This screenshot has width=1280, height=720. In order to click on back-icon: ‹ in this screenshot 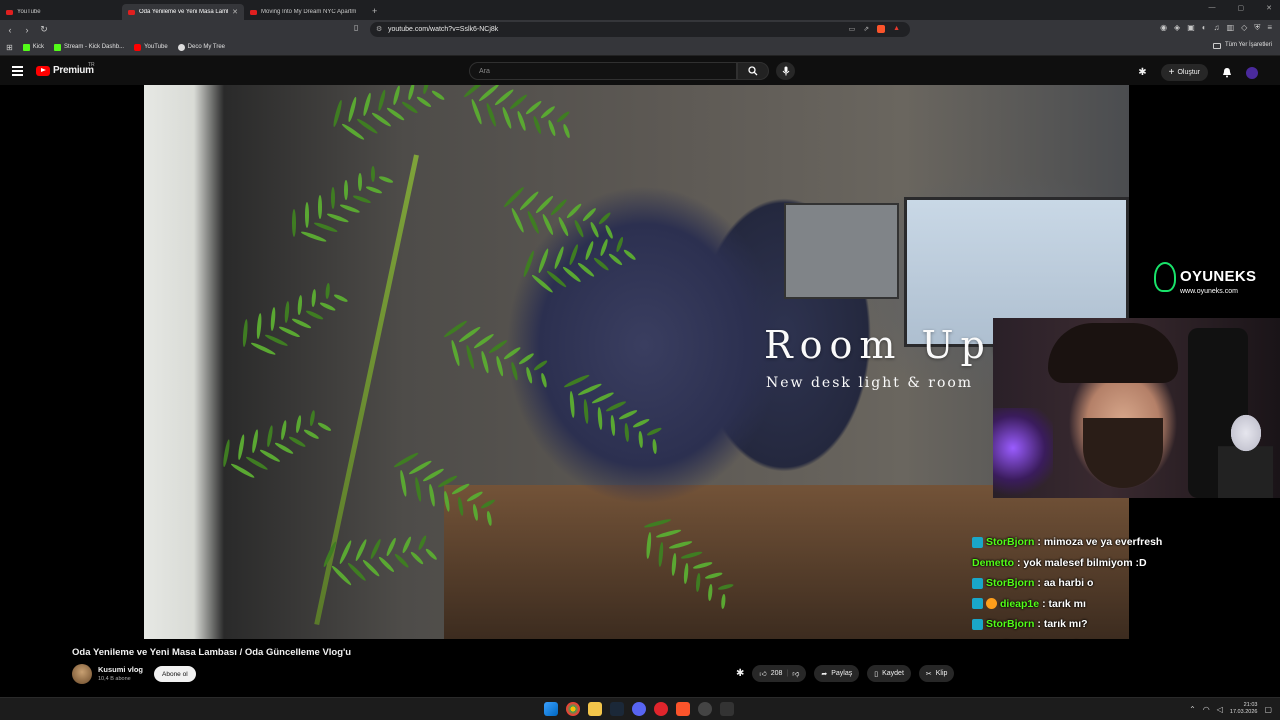, I will do `click(10, 30)`.